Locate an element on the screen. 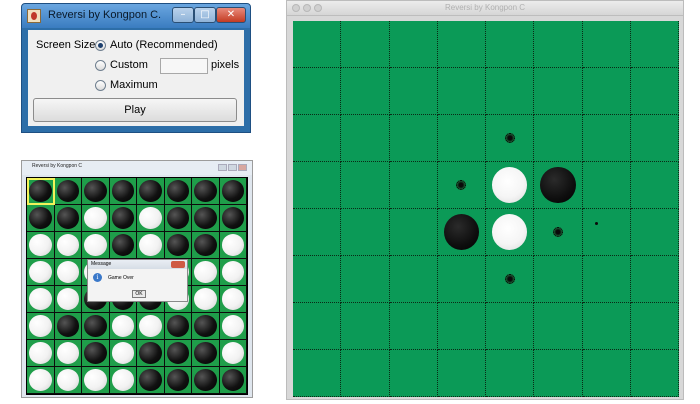  custom-size-input is located at coordinates (184, 66).